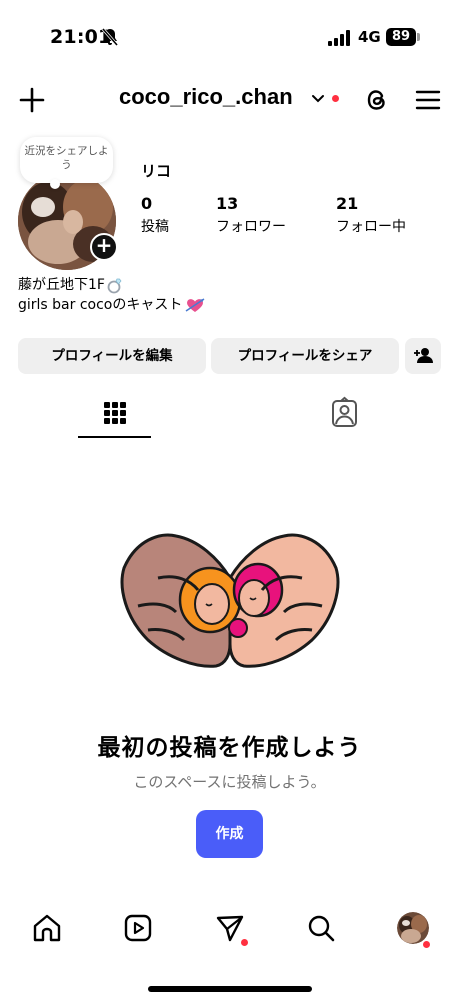  I want to click on home-icon, so click(47, 928).